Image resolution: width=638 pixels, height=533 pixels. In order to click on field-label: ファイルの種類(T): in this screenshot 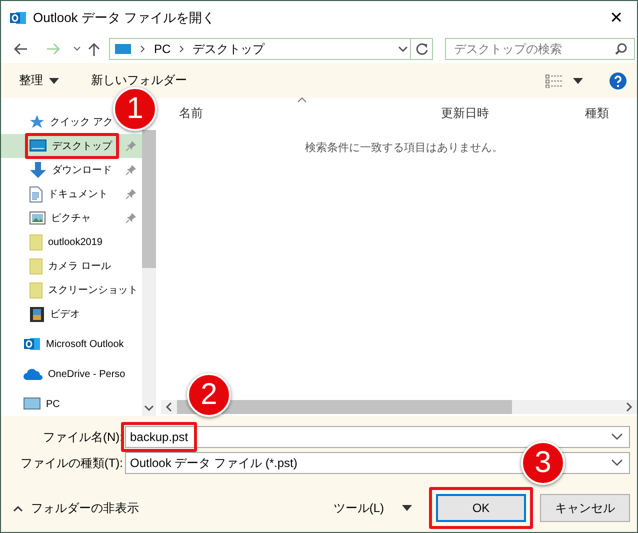, I will do `click(71, 463)`.